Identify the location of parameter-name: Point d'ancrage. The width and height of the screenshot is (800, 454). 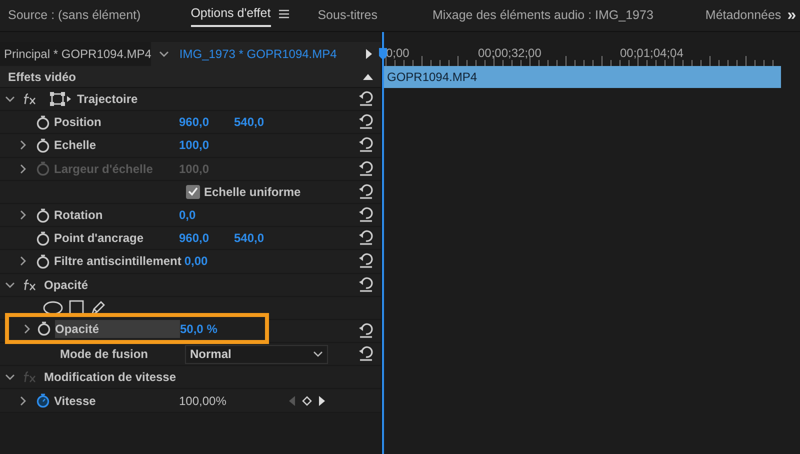
(99, 239).